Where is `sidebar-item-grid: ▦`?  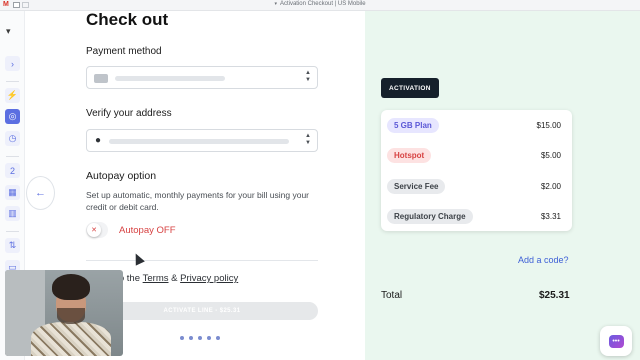 sidebar-item-grid: ▦ is located at coordinates (12, 192).